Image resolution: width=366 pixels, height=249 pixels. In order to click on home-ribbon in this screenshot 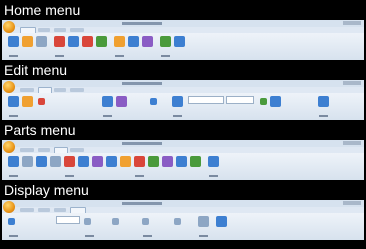, I will do `click(183, 46)`.